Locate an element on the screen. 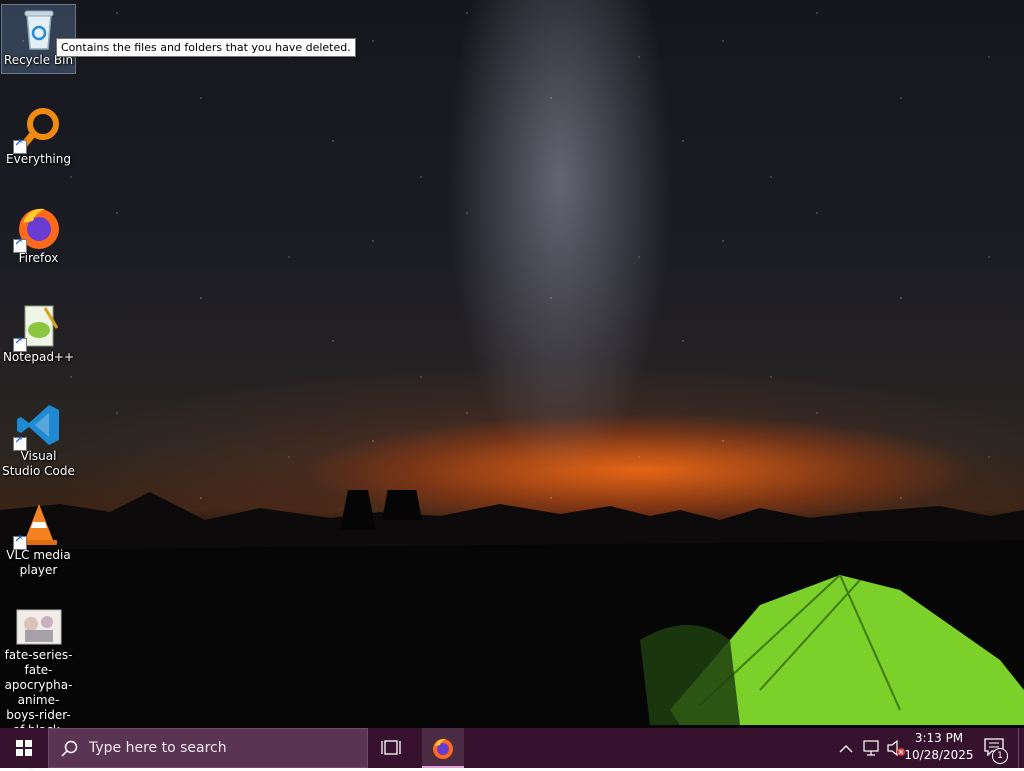  chevron-up-icon is located at coordinates (846, 748).